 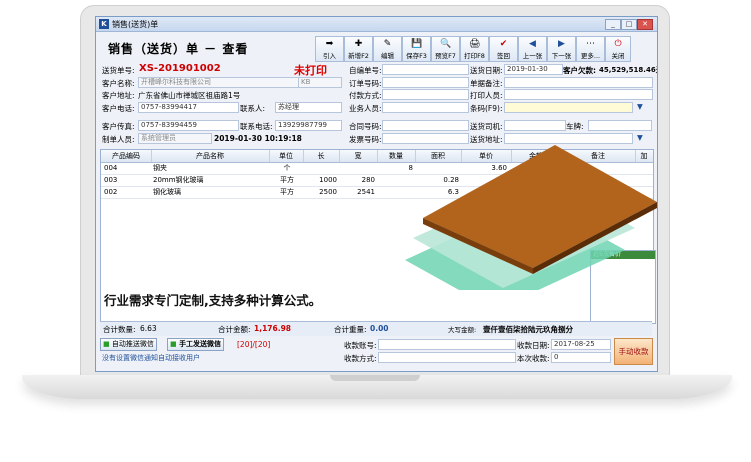 What do you see at coordinates (365, 95) in the screenshot?
I see `pay-label: 付款方式:` at bounding box center [365, 95].